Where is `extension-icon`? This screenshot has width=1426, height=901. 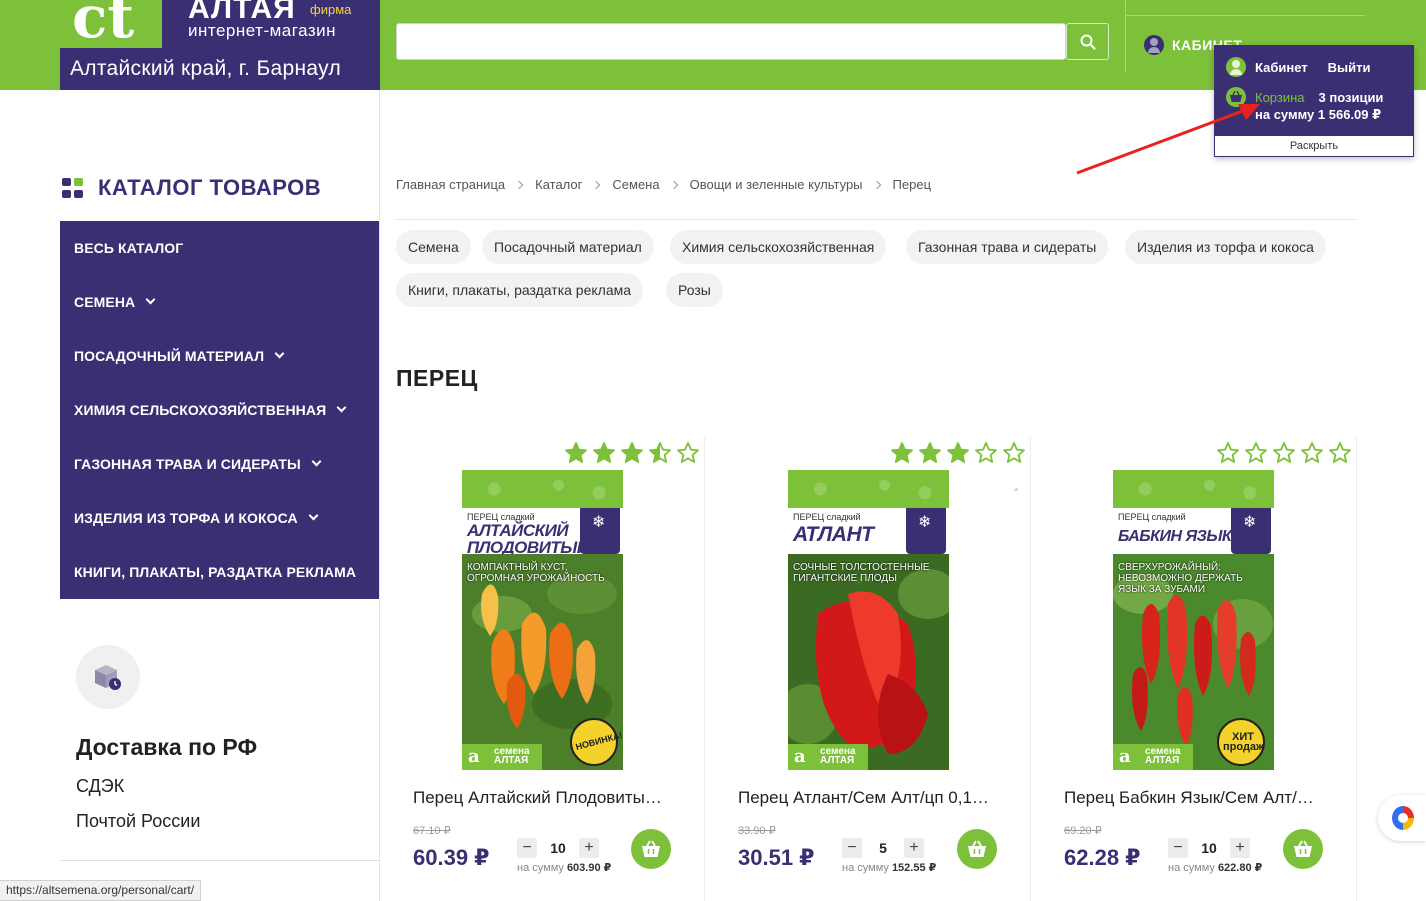
extension-icon is located at coordinates (1403, 818).